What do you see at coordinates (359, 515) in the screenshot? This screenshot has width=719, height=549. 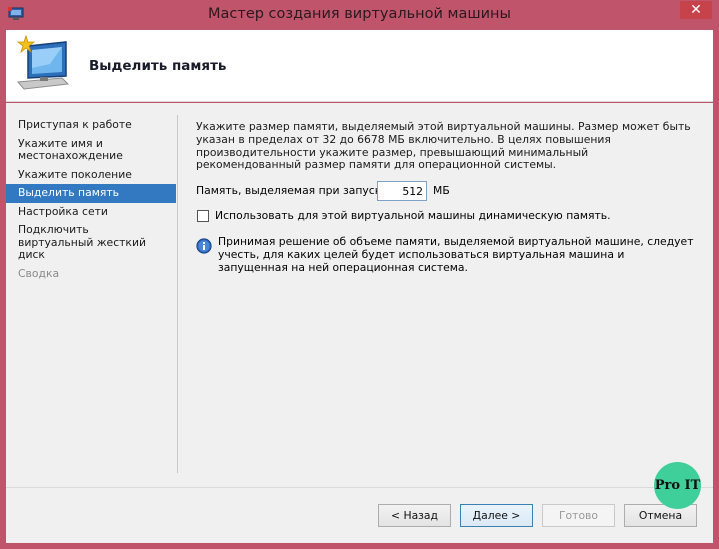 I see `wizard-footer: < Назад Далее > Готово Отмена` at bounding box center [359, 515].